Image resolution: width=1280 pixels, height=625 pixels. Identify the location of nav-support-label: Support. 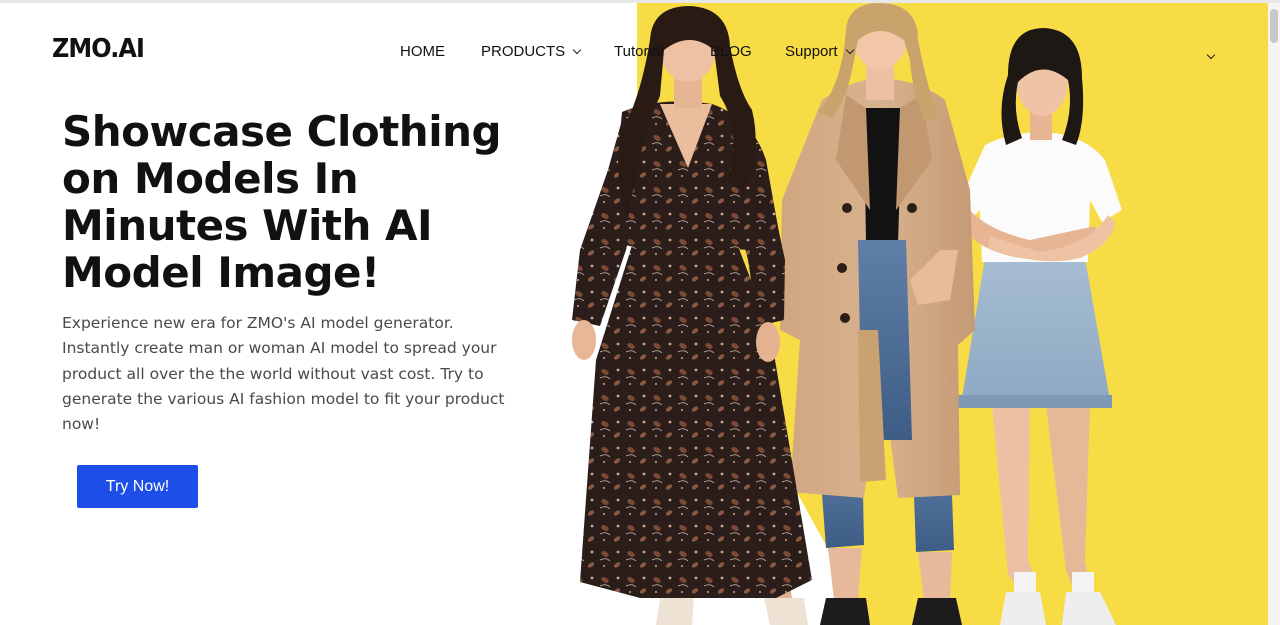
(811, 51).